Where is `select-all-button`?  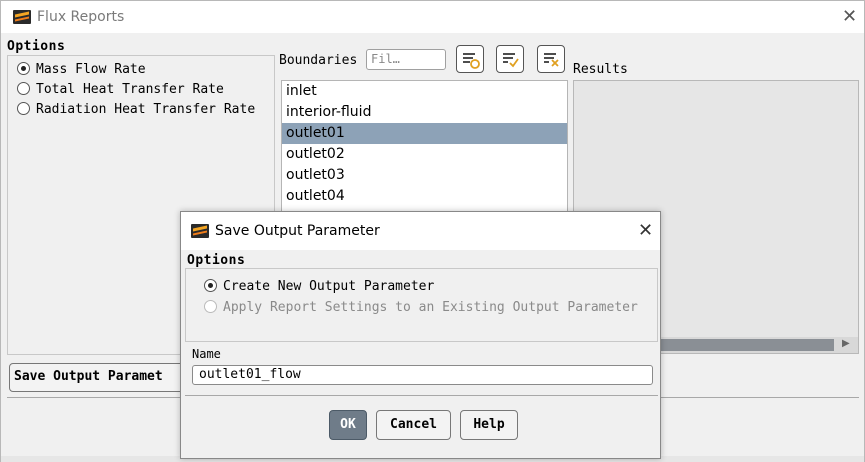 select-all-button is located at coordinates (470, 59).